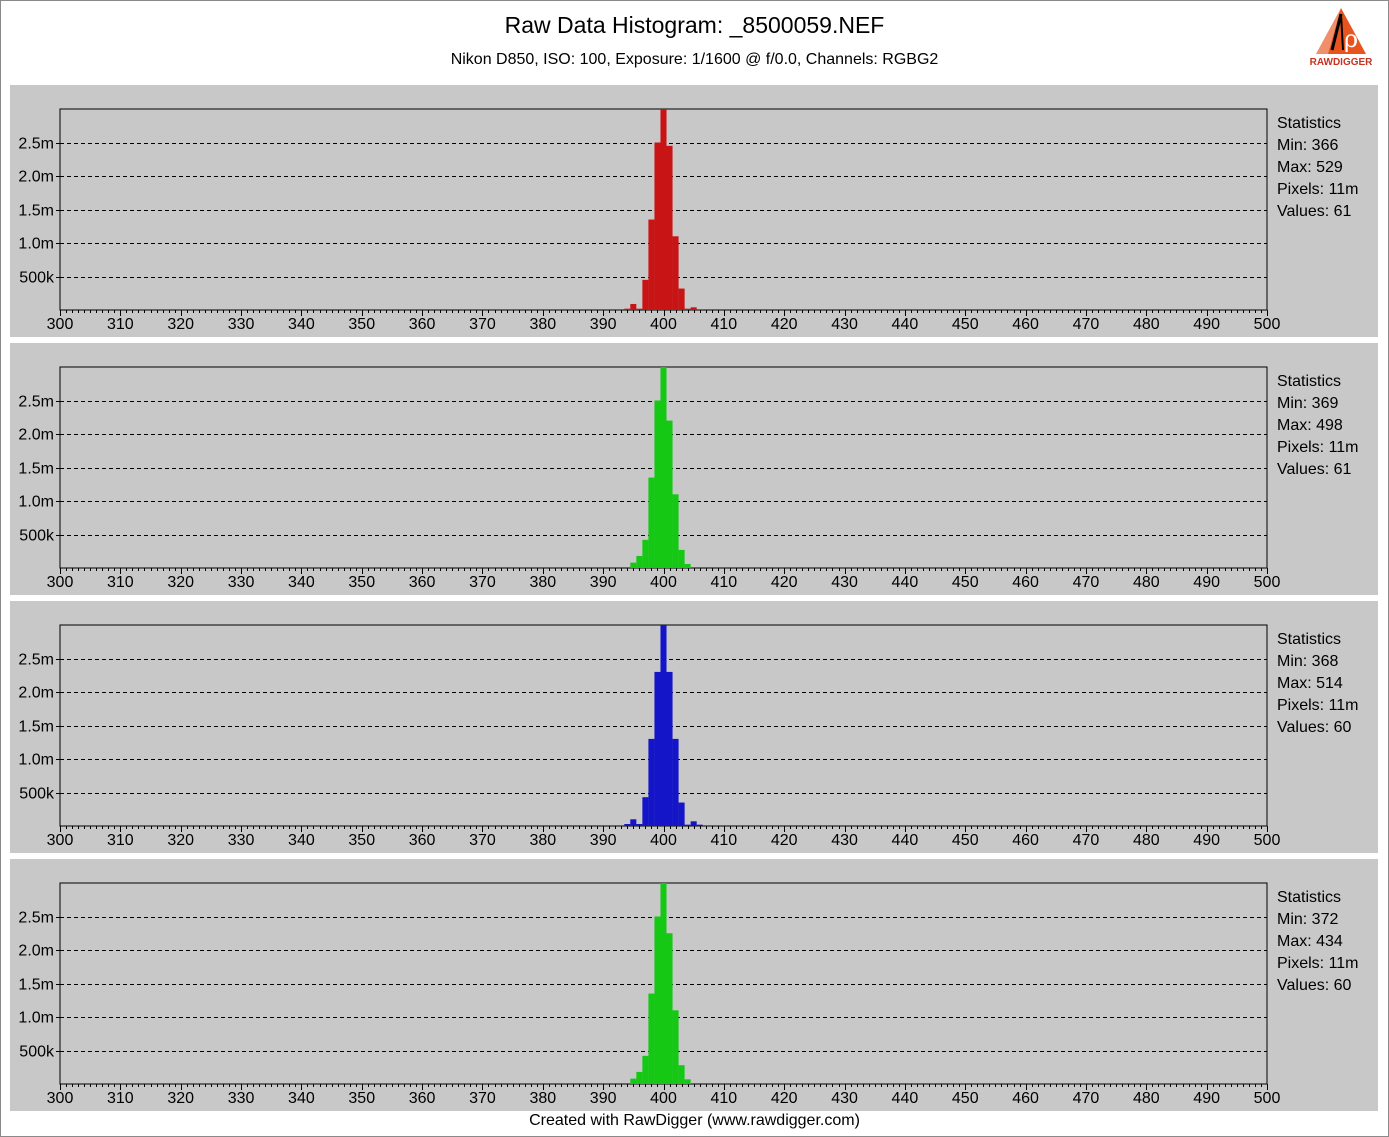  I want to click on statistics-min: Min: 372, so click(1308, 919).